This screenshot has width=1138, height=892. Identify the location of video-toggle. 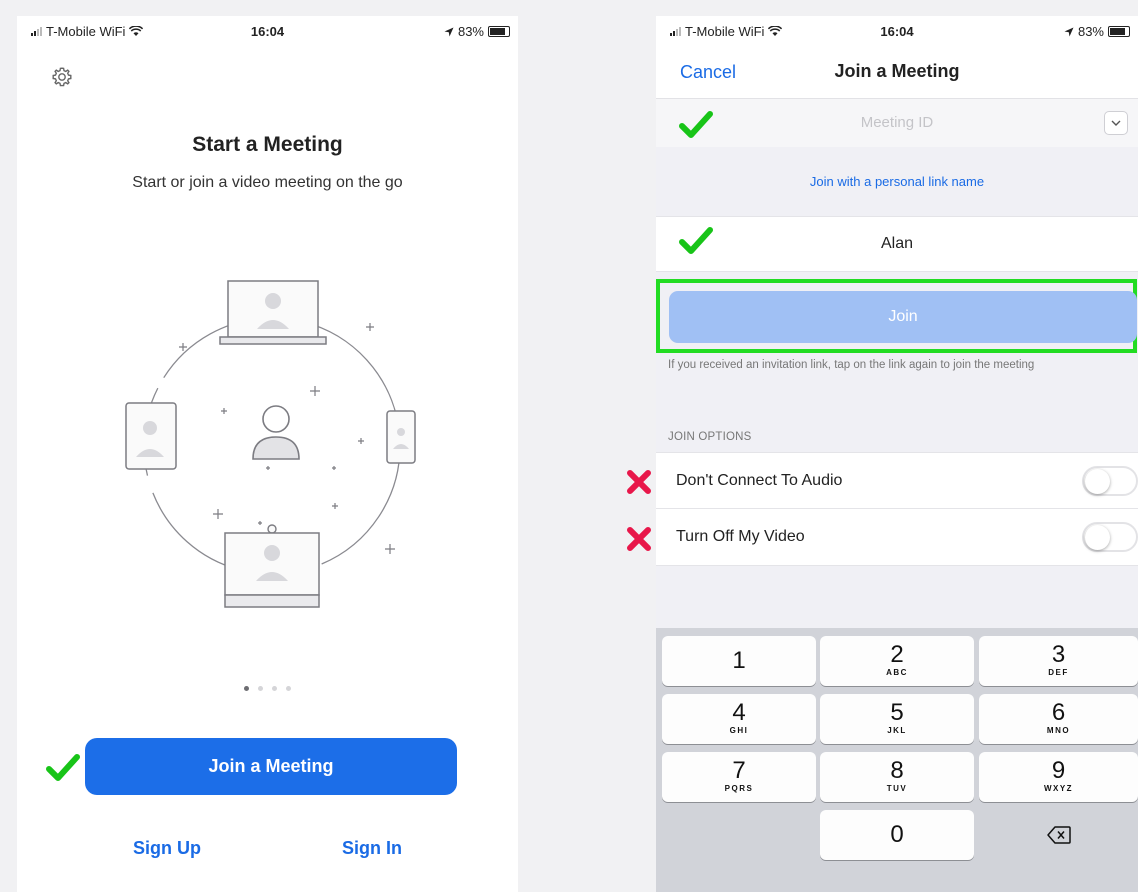
(1110, 537).